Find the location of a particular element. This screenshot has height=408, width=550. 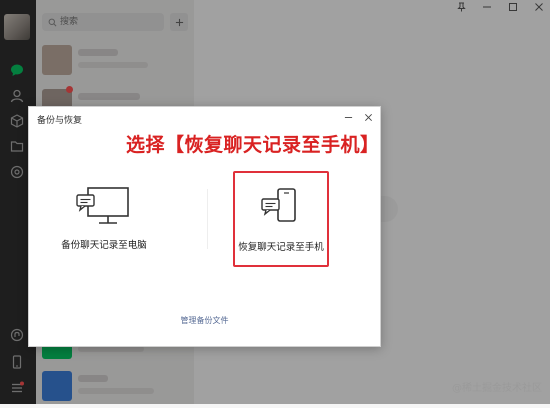

instruction-annotation: 选择【恢复聊天记录至手机】 is located at coordinates (253, 145).